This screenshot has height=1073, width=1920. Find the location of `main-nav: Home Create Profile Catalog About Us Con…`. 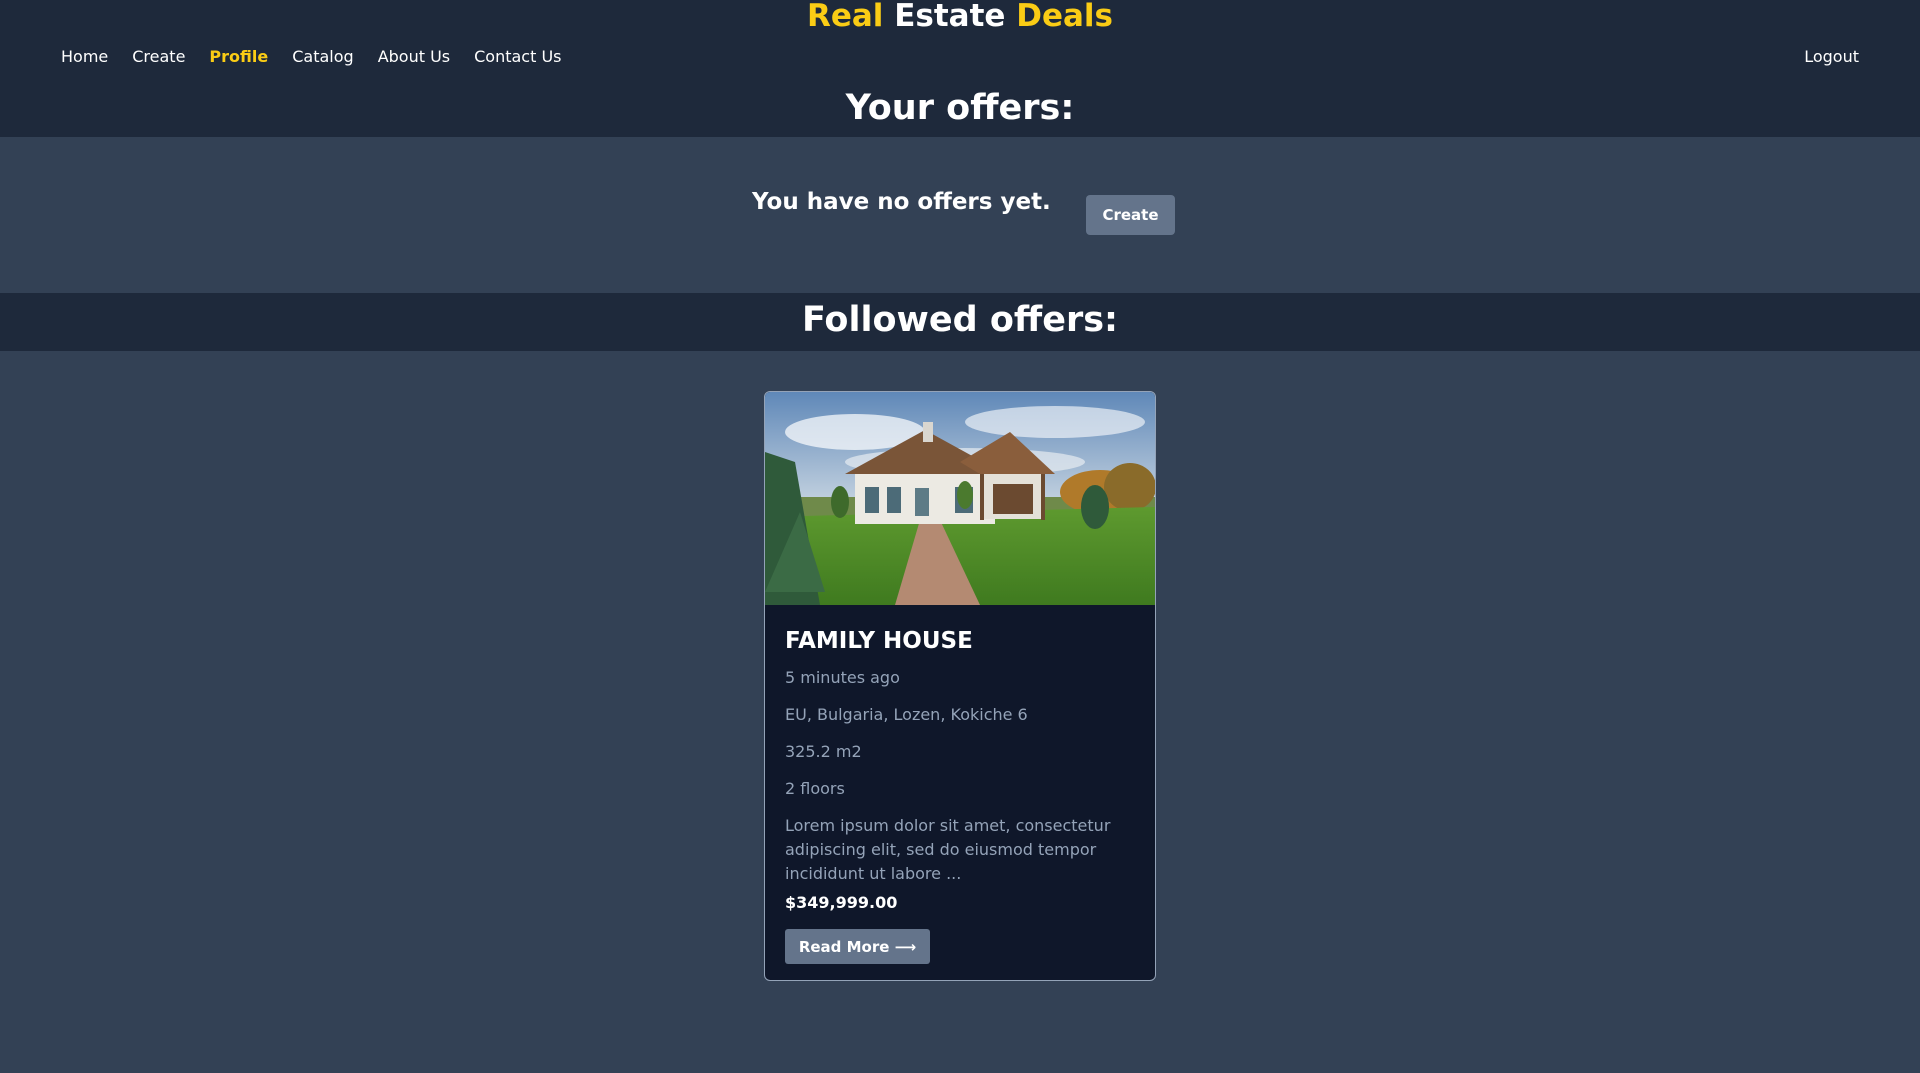

main-nav: Home Create Profile Catalog About Us Con… is located at coordinates (311, 57).